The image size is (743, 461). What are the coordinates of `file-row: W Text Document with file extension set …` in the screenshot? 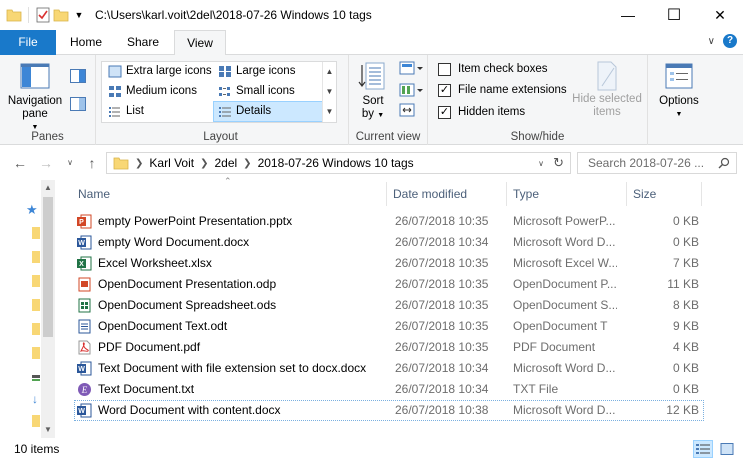 It's located at (389, 368).